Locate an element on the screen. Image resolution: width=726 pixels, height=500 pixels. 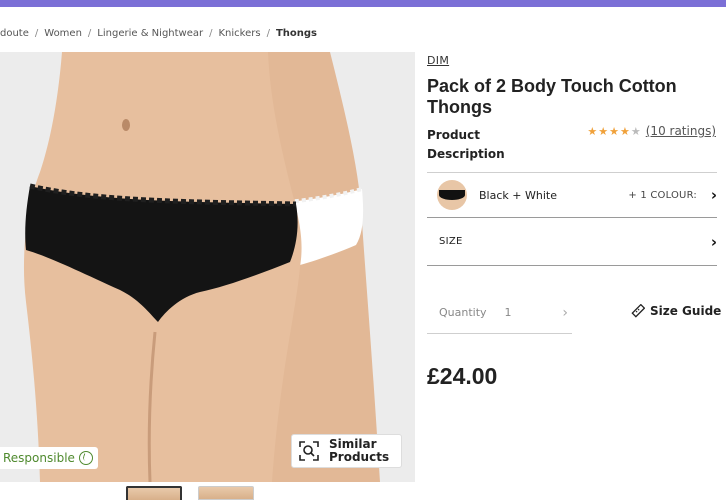
responsible-badge: Responsible is located at coordinates (49, 458).